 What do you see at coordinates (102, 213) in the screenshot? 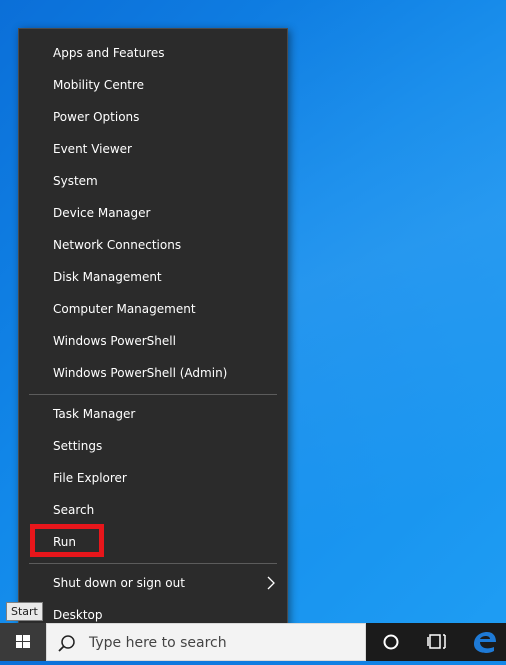
I see `menu-item-label: Device Manager` at bounding box center [102, 213].